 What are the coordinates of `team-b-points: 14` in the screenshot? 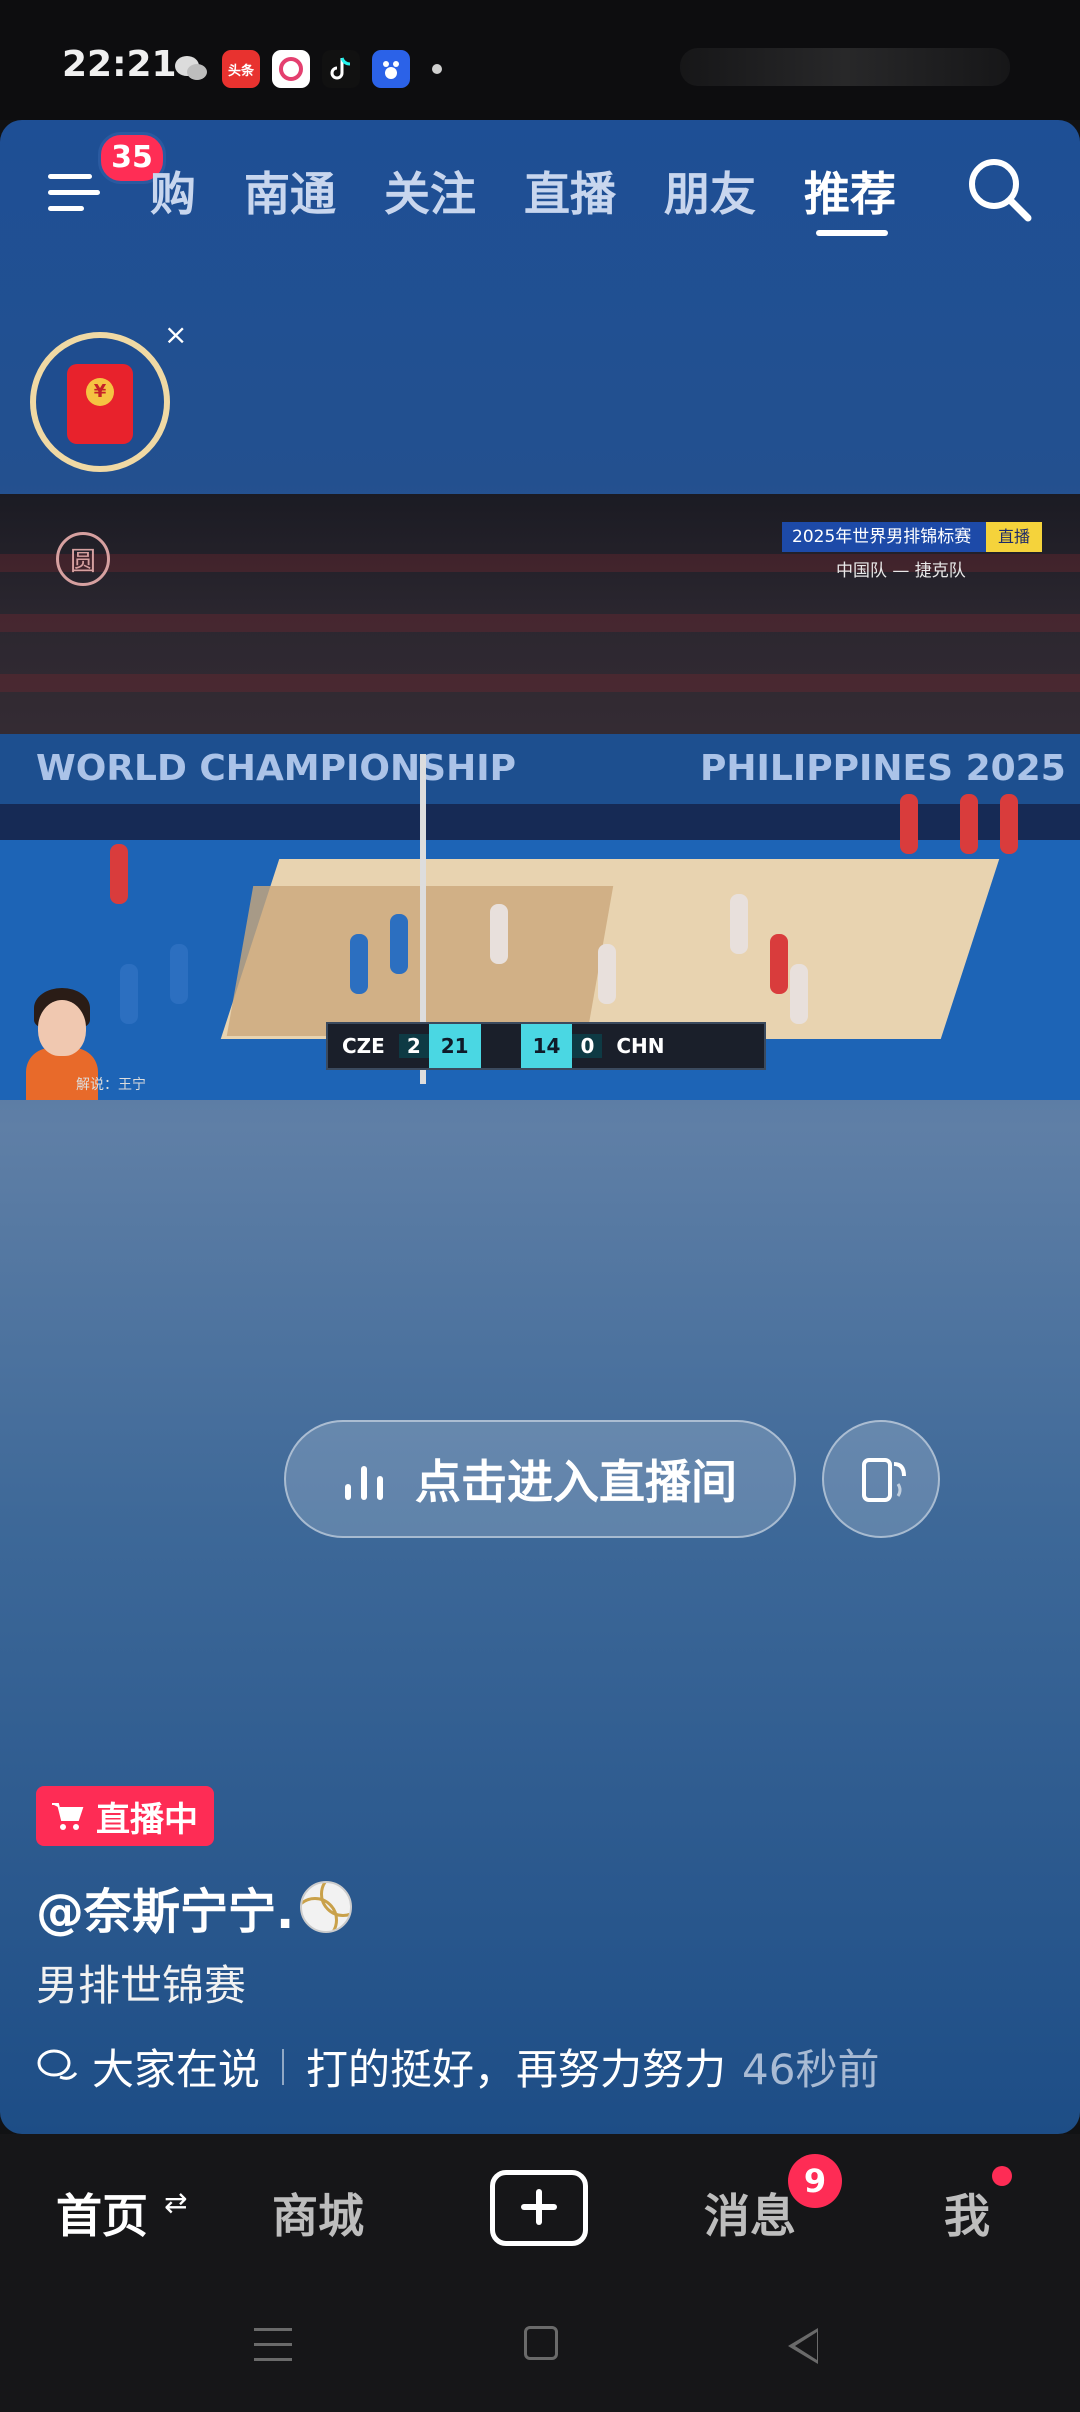 It's located at (546, 1046).